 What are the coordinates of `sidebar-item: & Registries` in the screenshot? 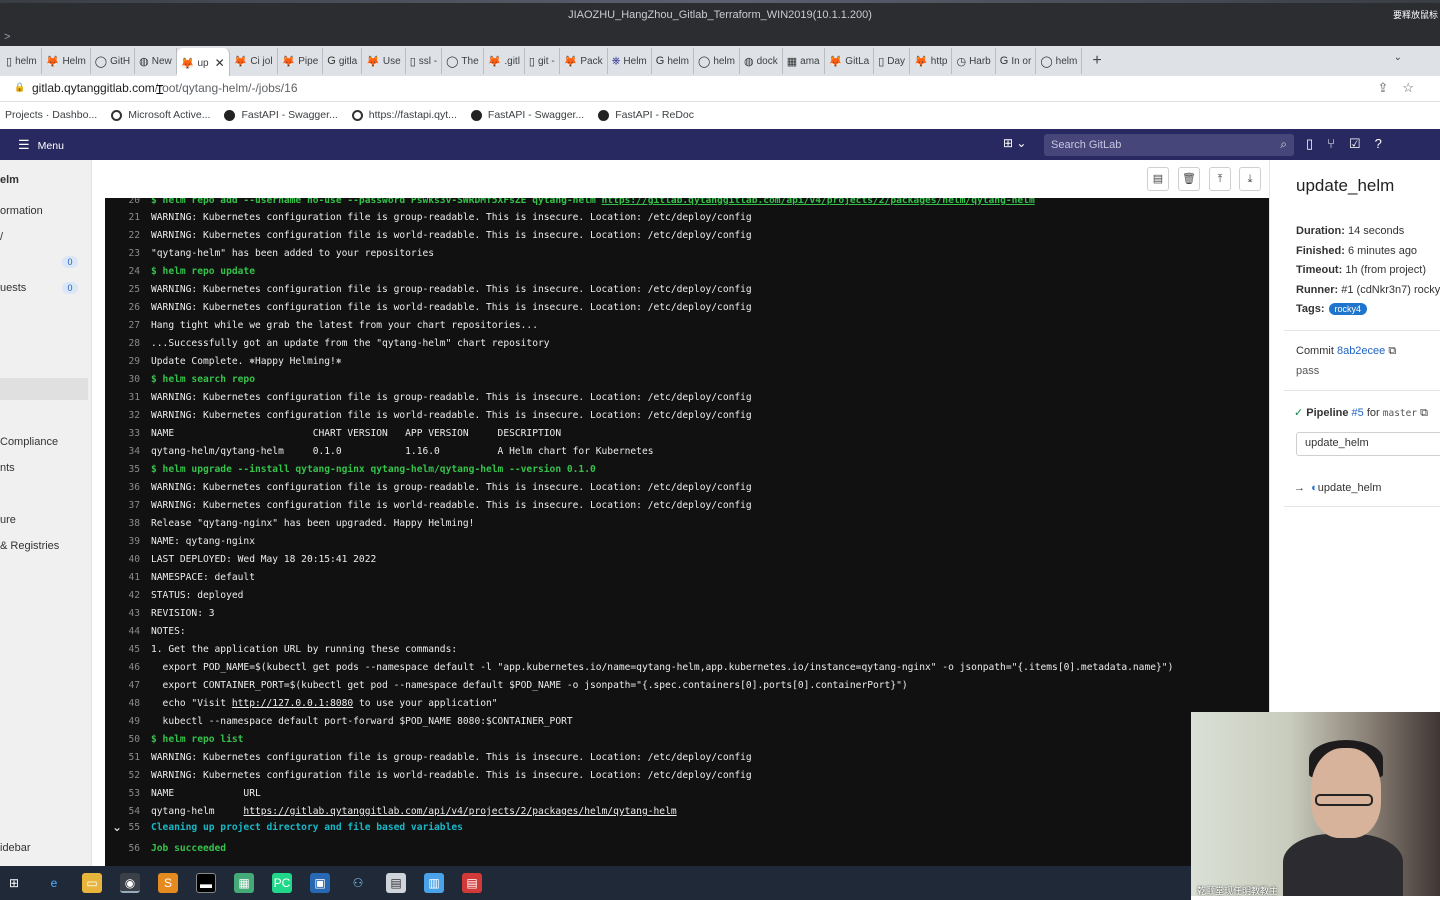 It's located at (29, 546).